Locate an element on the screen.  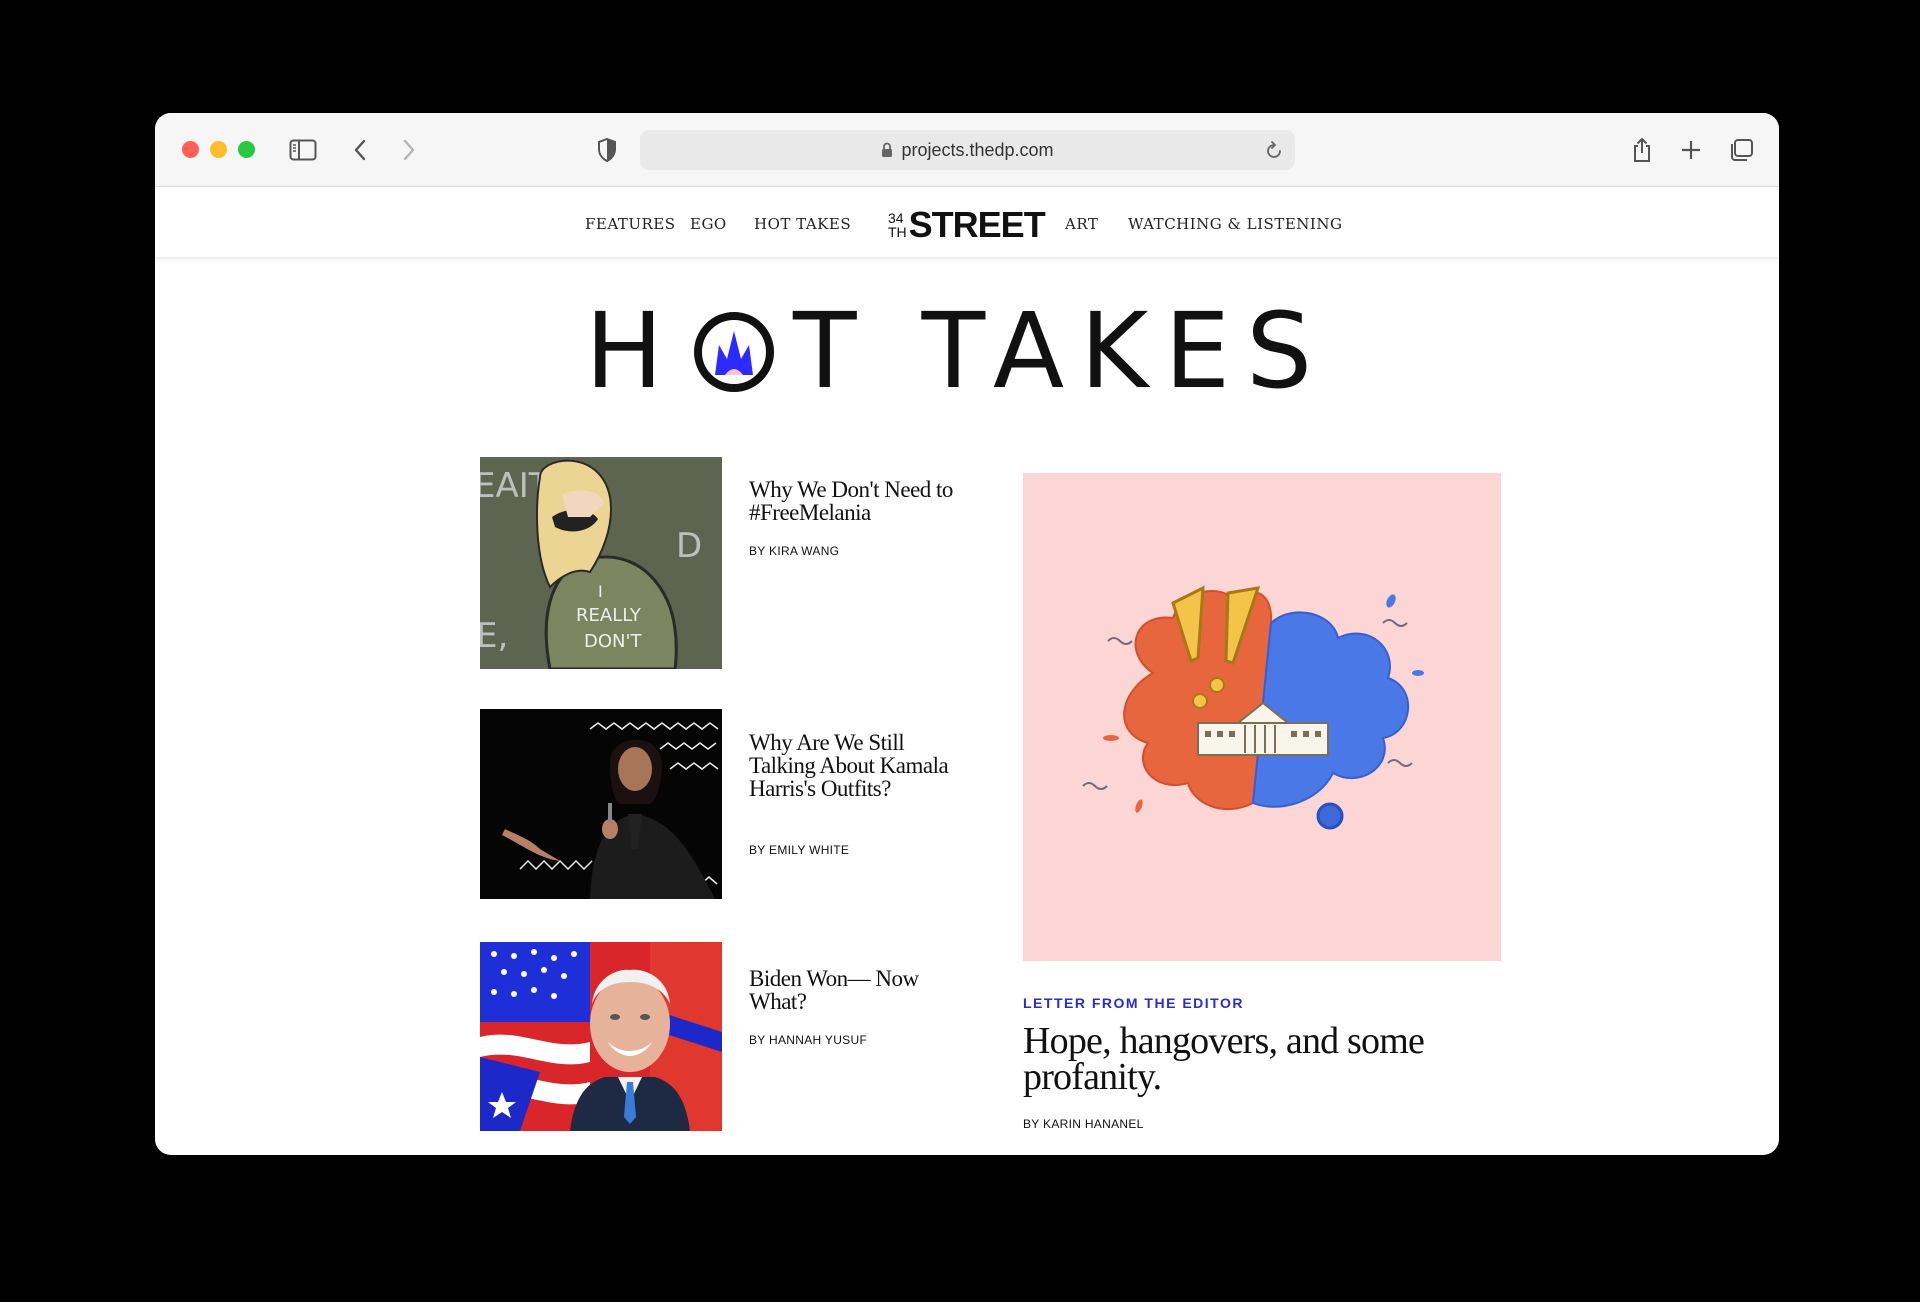
article-title-melania: Why We Don't Need to #FreeMelania is located at coordinates (859, 501).